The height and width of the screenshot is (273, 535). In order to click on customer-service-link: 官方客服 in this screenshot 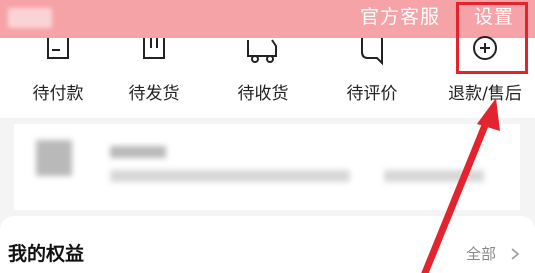, I will do `click(400, 17)`.